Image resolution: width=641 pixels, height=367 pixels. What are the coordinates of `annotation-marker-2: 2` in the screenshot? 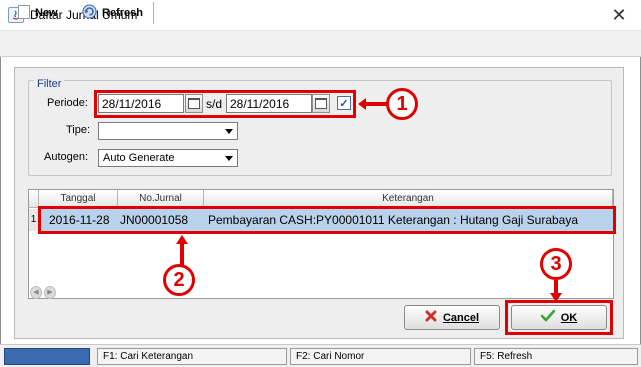 It's located at (179, 280).